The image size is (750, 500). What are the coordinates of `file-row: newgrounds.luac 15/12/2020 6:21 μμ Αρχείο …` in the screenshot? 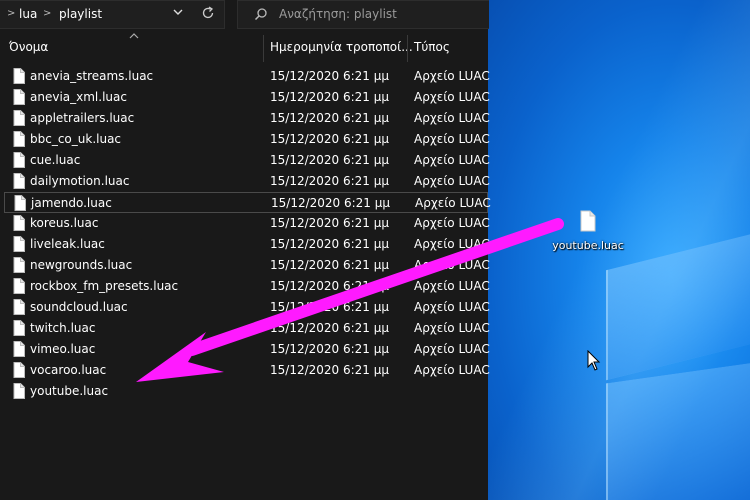 It's located at (247, 265).